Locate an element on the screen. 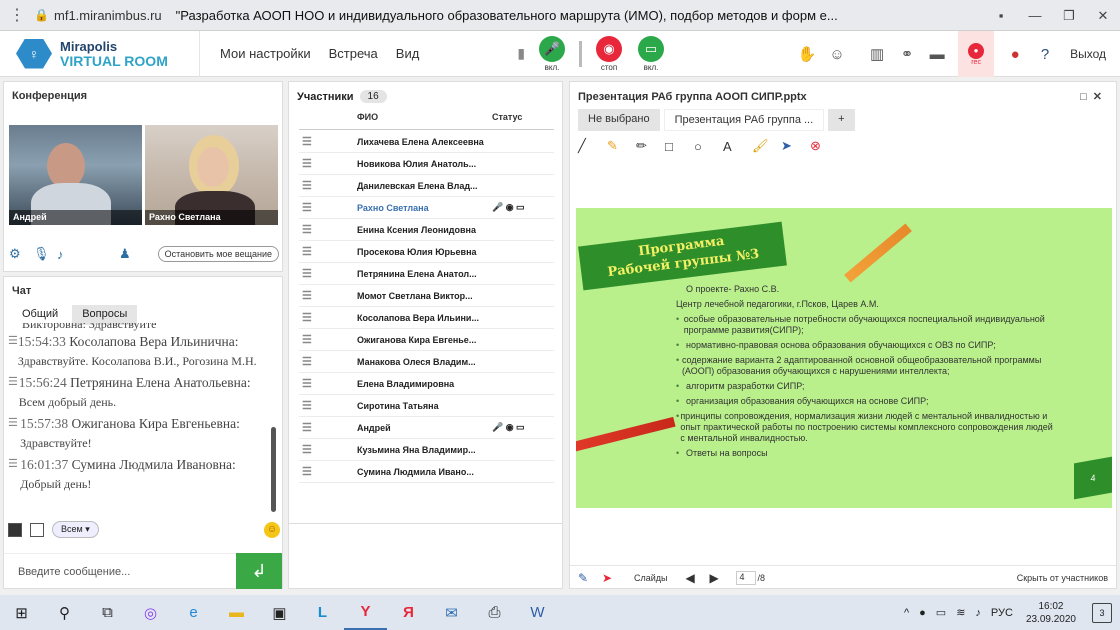  yandex-browser-icon: Y is located at coordinates (365, 612).